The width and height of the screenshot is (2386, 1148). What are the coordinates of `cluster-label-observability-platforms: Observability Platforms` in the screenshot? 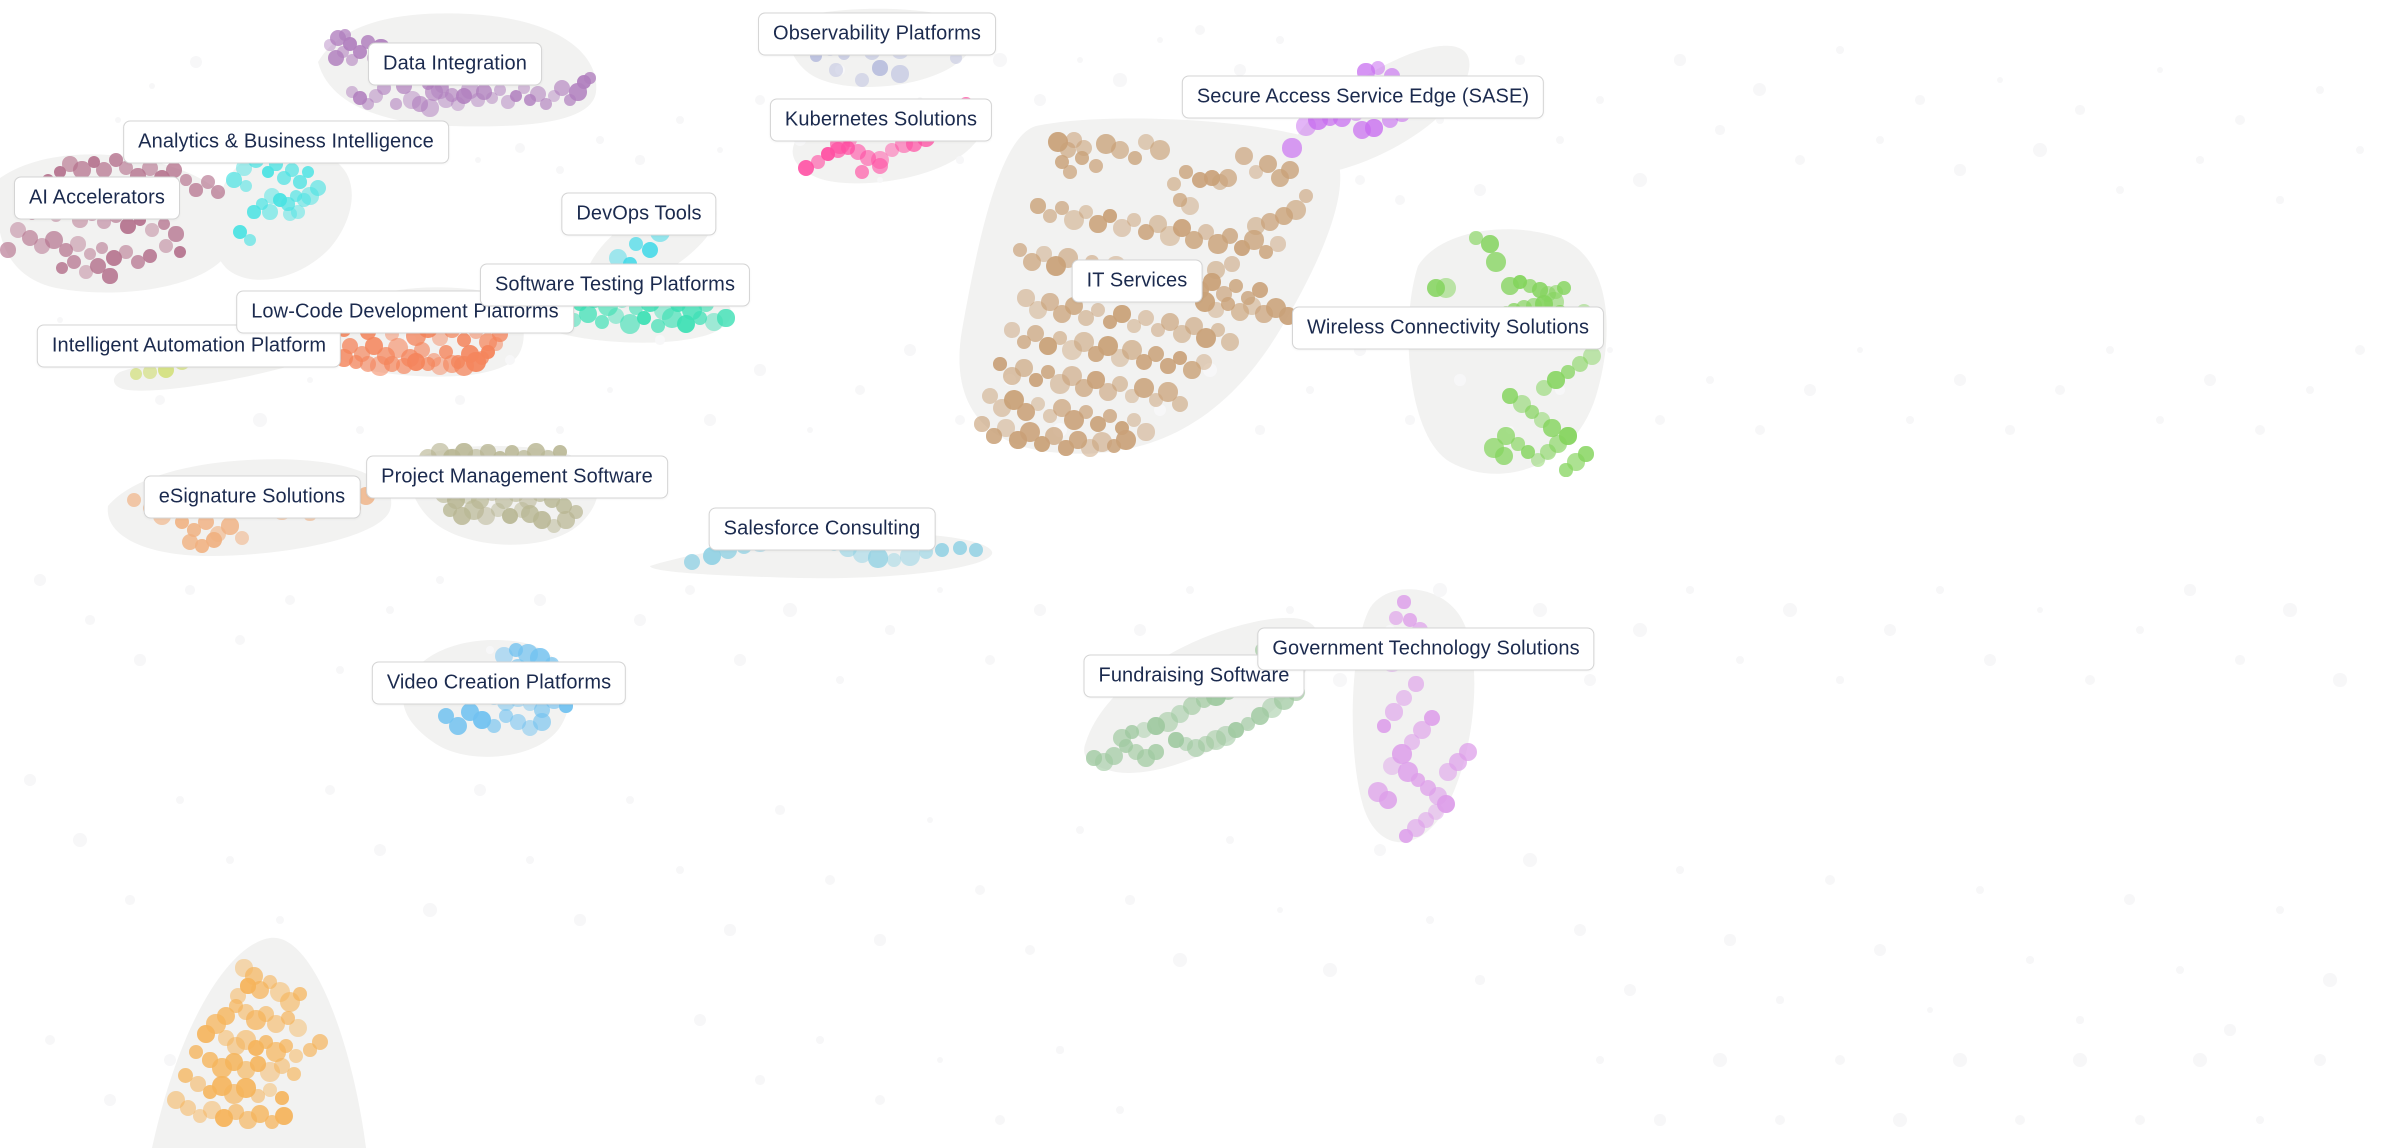 It's located at (877, 34).